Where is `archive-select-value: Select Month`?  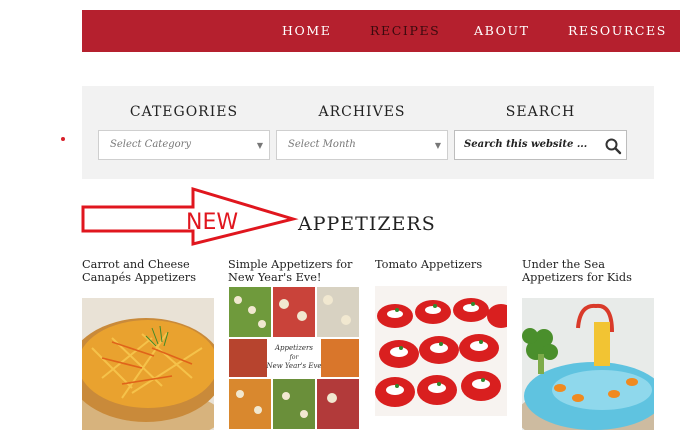
archive-select-value: Select Month is located at coordinates (322, 144).